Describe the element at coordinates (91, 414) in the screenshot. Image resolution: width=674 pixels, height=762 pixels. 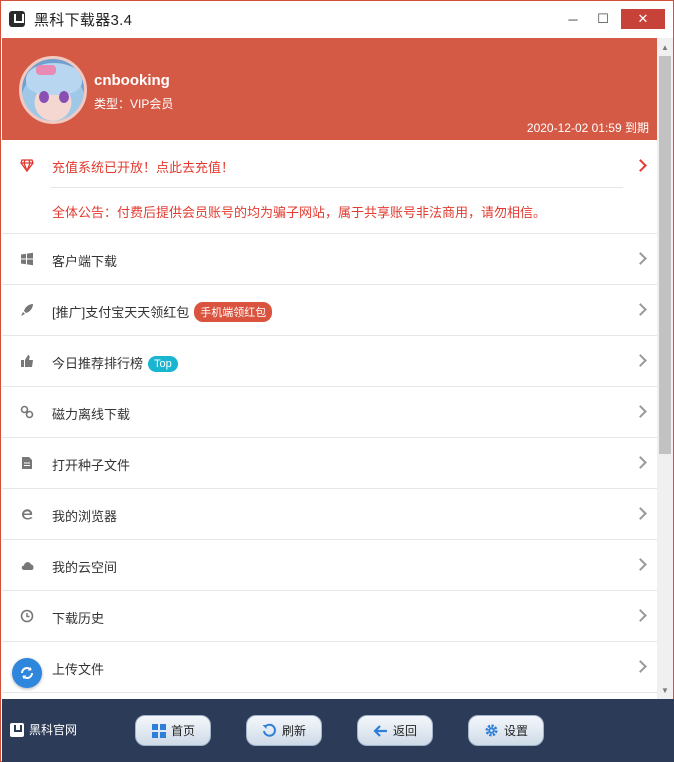
I see `menu-item-label: 磁力离线下载` at that location.